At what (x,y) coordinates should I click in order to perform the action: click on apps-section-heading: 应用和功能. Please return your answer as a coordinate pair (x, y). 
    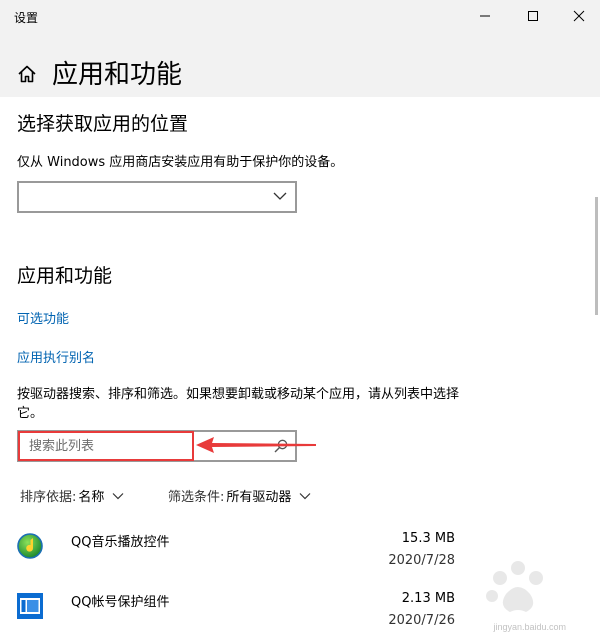
    Looking at the image, I should click on (65, 276).